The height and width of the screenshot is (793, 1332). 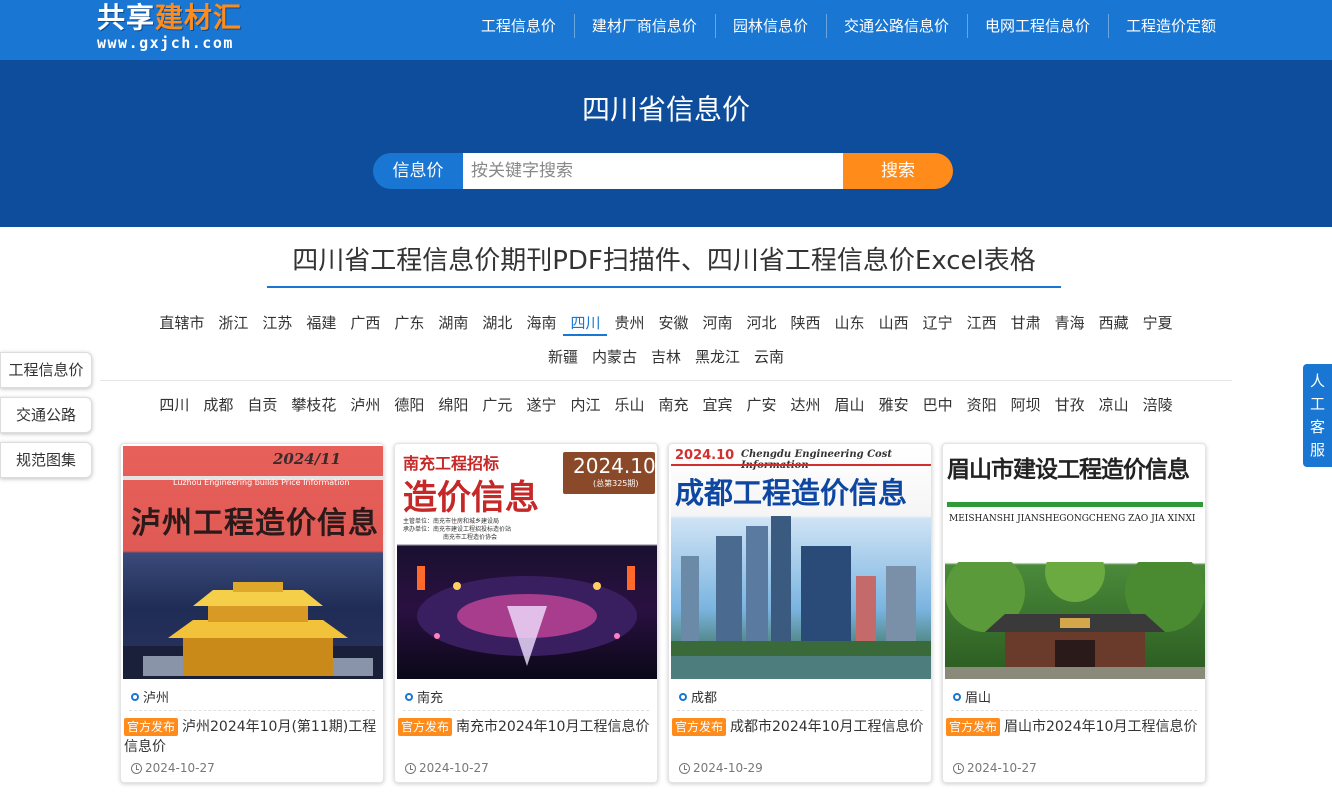 What do you see at coordinates (409, 323) in the screenshot?
I see `province-link: 广东` at bounding box center [409, 323].